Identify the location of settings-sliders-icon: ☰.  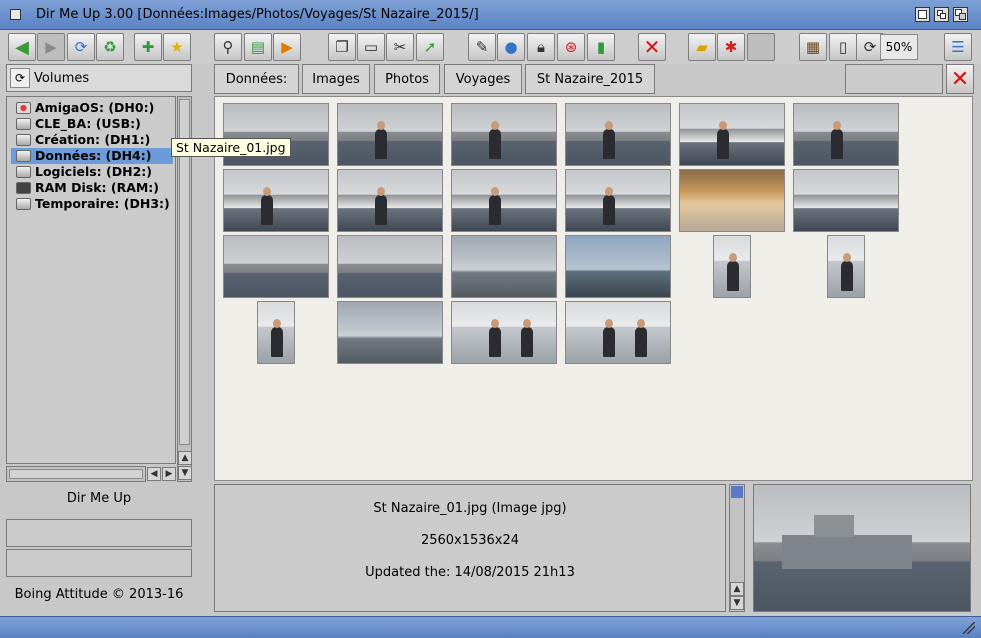
(958, 47).